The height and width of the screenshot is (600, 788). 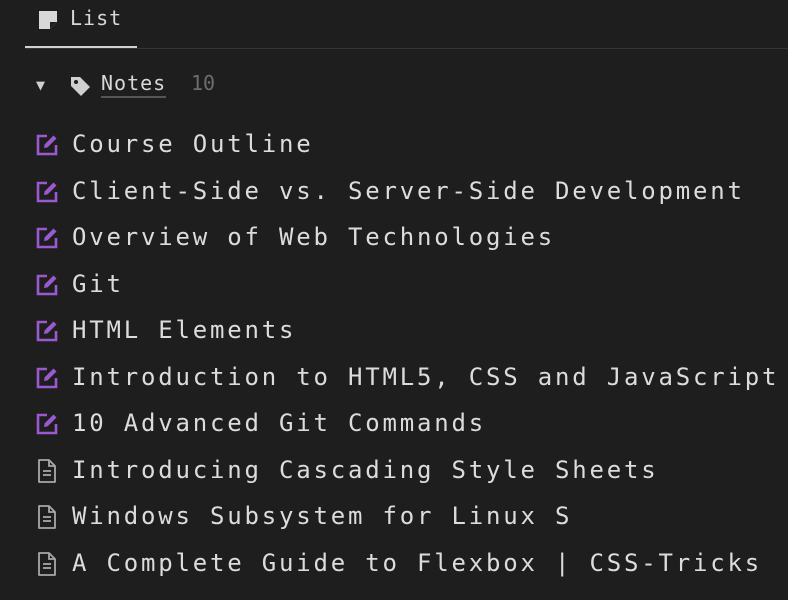 What do you see at coordinates (80, 86) in the screenshot?
I see `tag-icon` at bounding box center [80, 86].